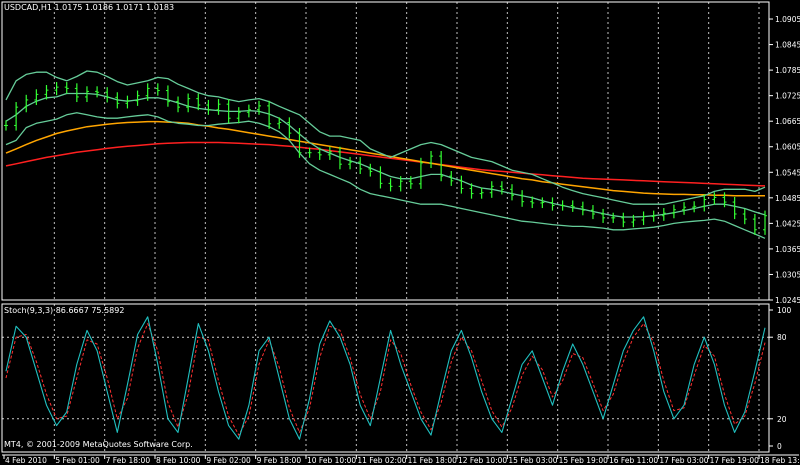 The width and height of the screenshot is (800, 465). I want to click on time-tick-label: 17 Feb 03:00, so click(683, 460).